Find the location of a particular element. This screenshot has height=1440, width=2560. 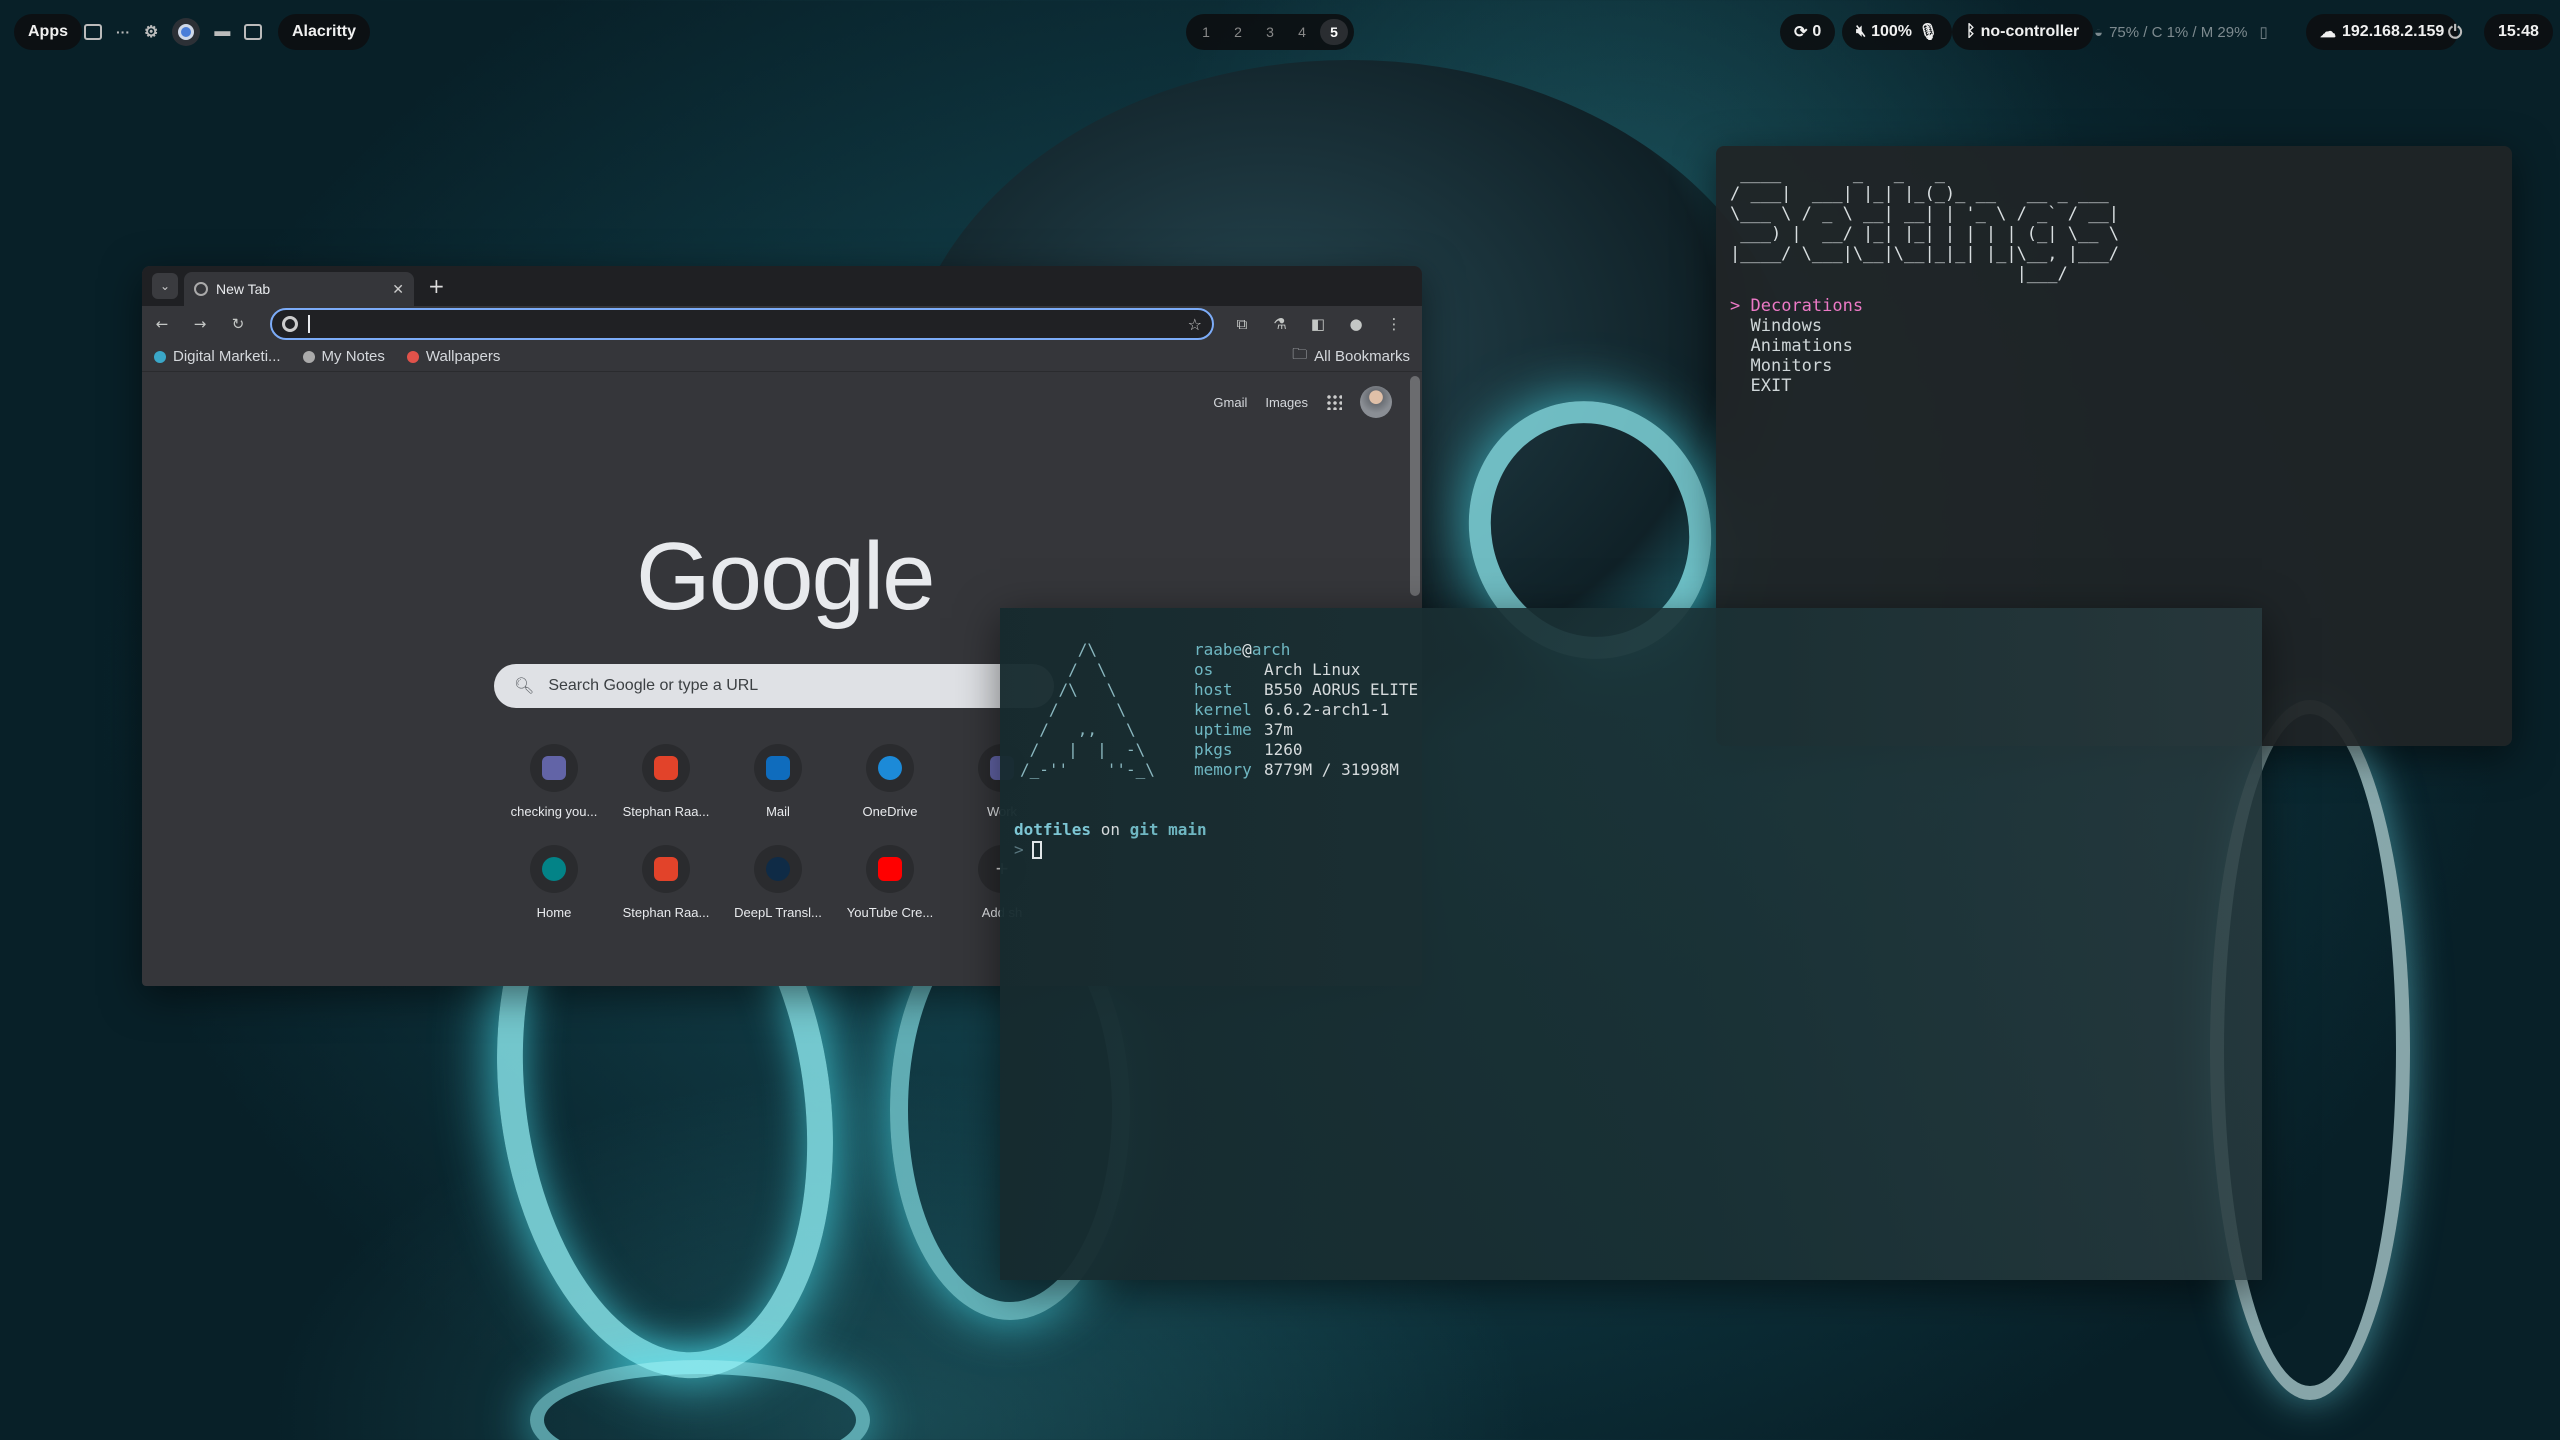

volume-value: 100% is located at coordinates (1892, 31).